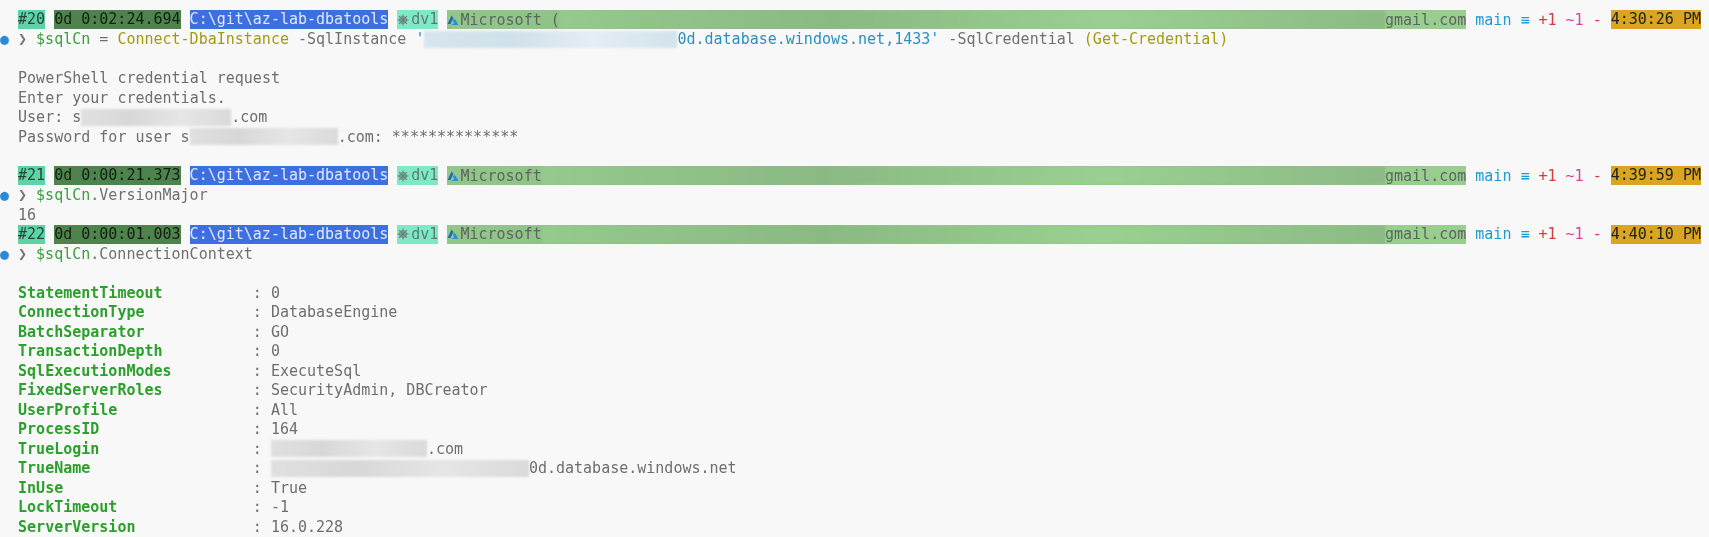 This screenshot has width=1709, height=537. I want to click on output-text: 0d.database.windows.net, so click(632, 468).